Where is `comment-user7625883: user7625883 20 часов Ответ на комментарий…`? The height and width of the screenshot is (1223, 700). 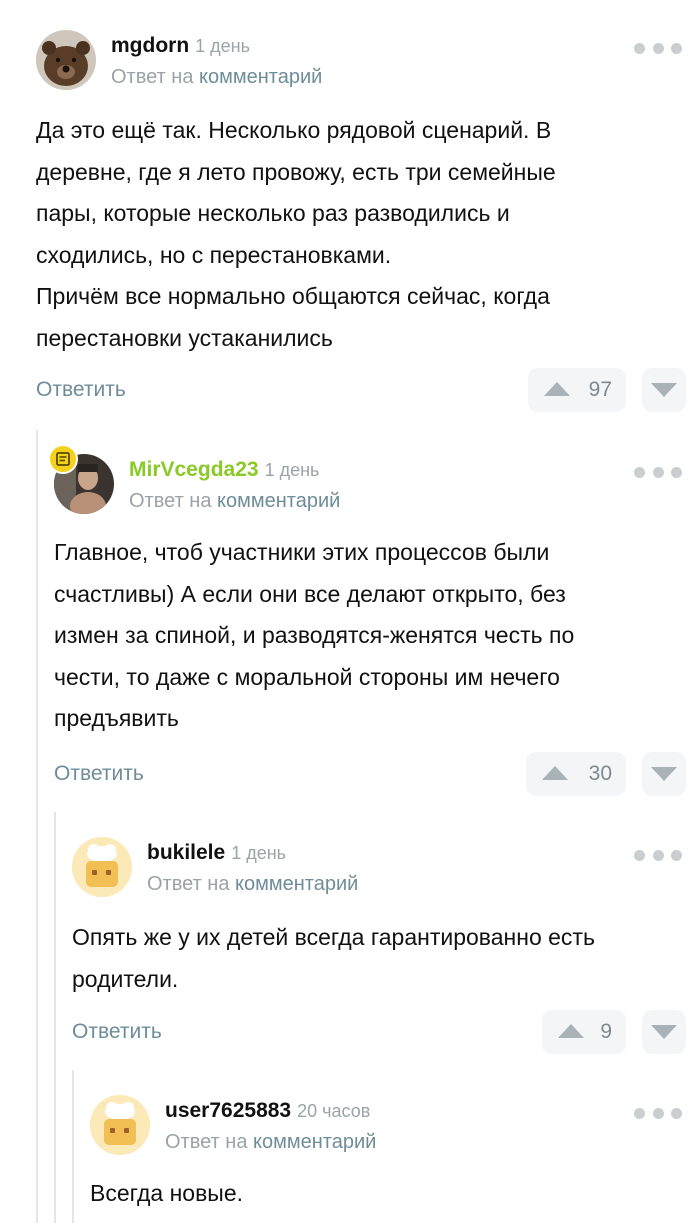 comment-user7625883: user7625883 20 часов Ответ на комментарий… is located at coordinates (350, 1150).